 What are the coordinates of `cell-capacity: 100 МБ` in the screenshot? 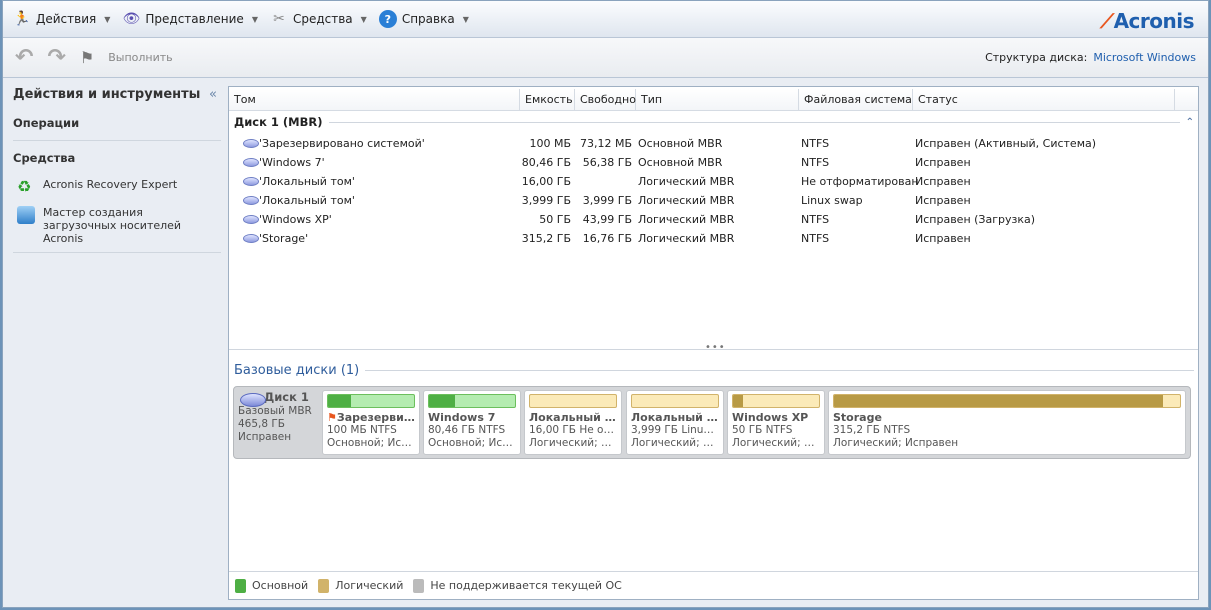 It's located at (550, 143).